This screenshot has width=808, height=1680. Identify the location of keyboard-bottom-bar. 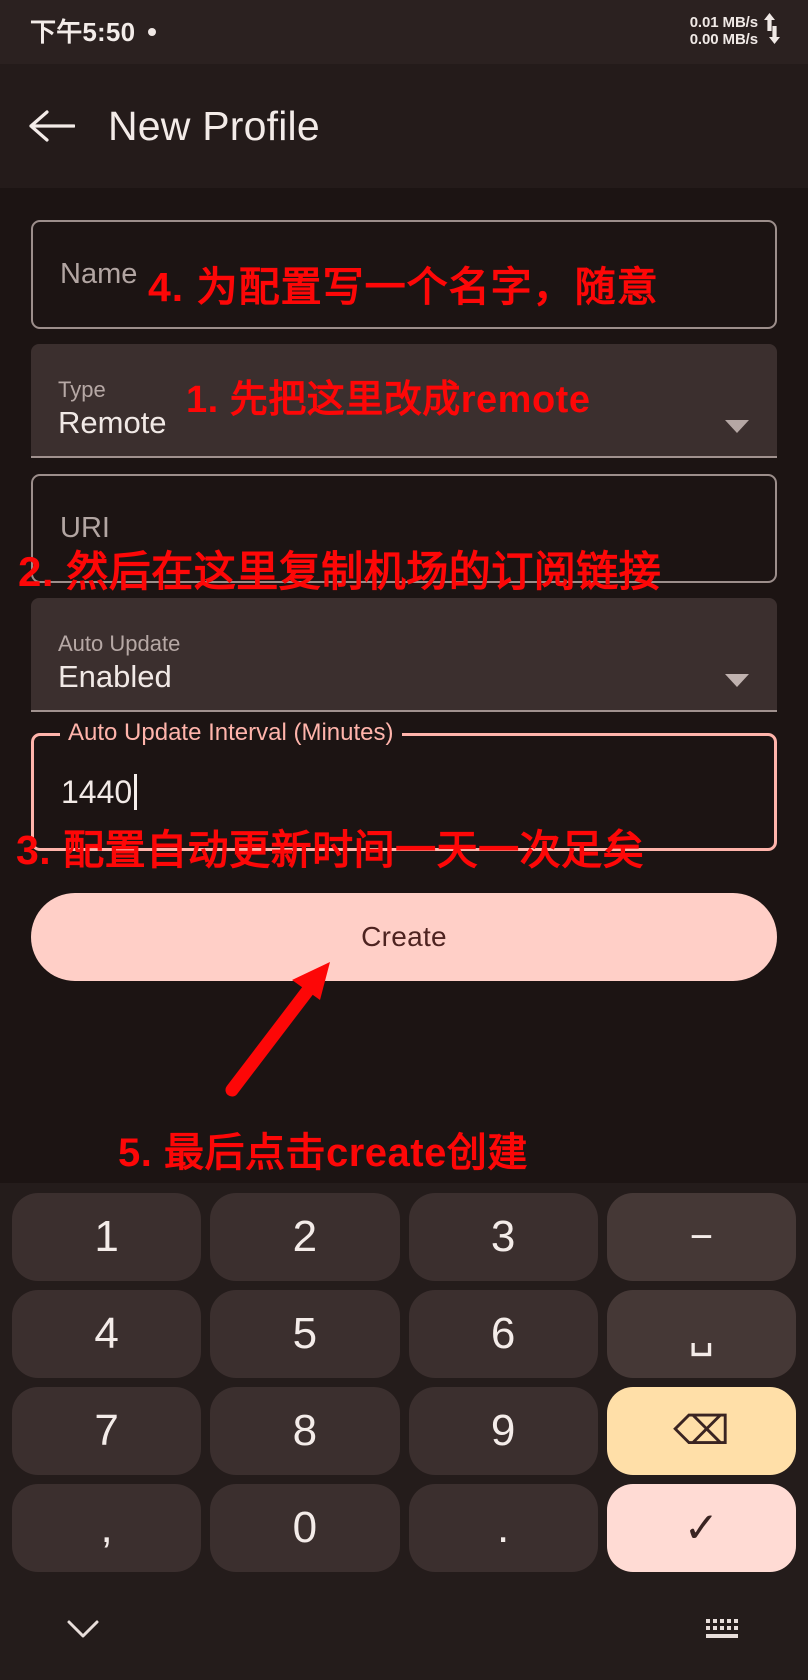
(404, 1629).